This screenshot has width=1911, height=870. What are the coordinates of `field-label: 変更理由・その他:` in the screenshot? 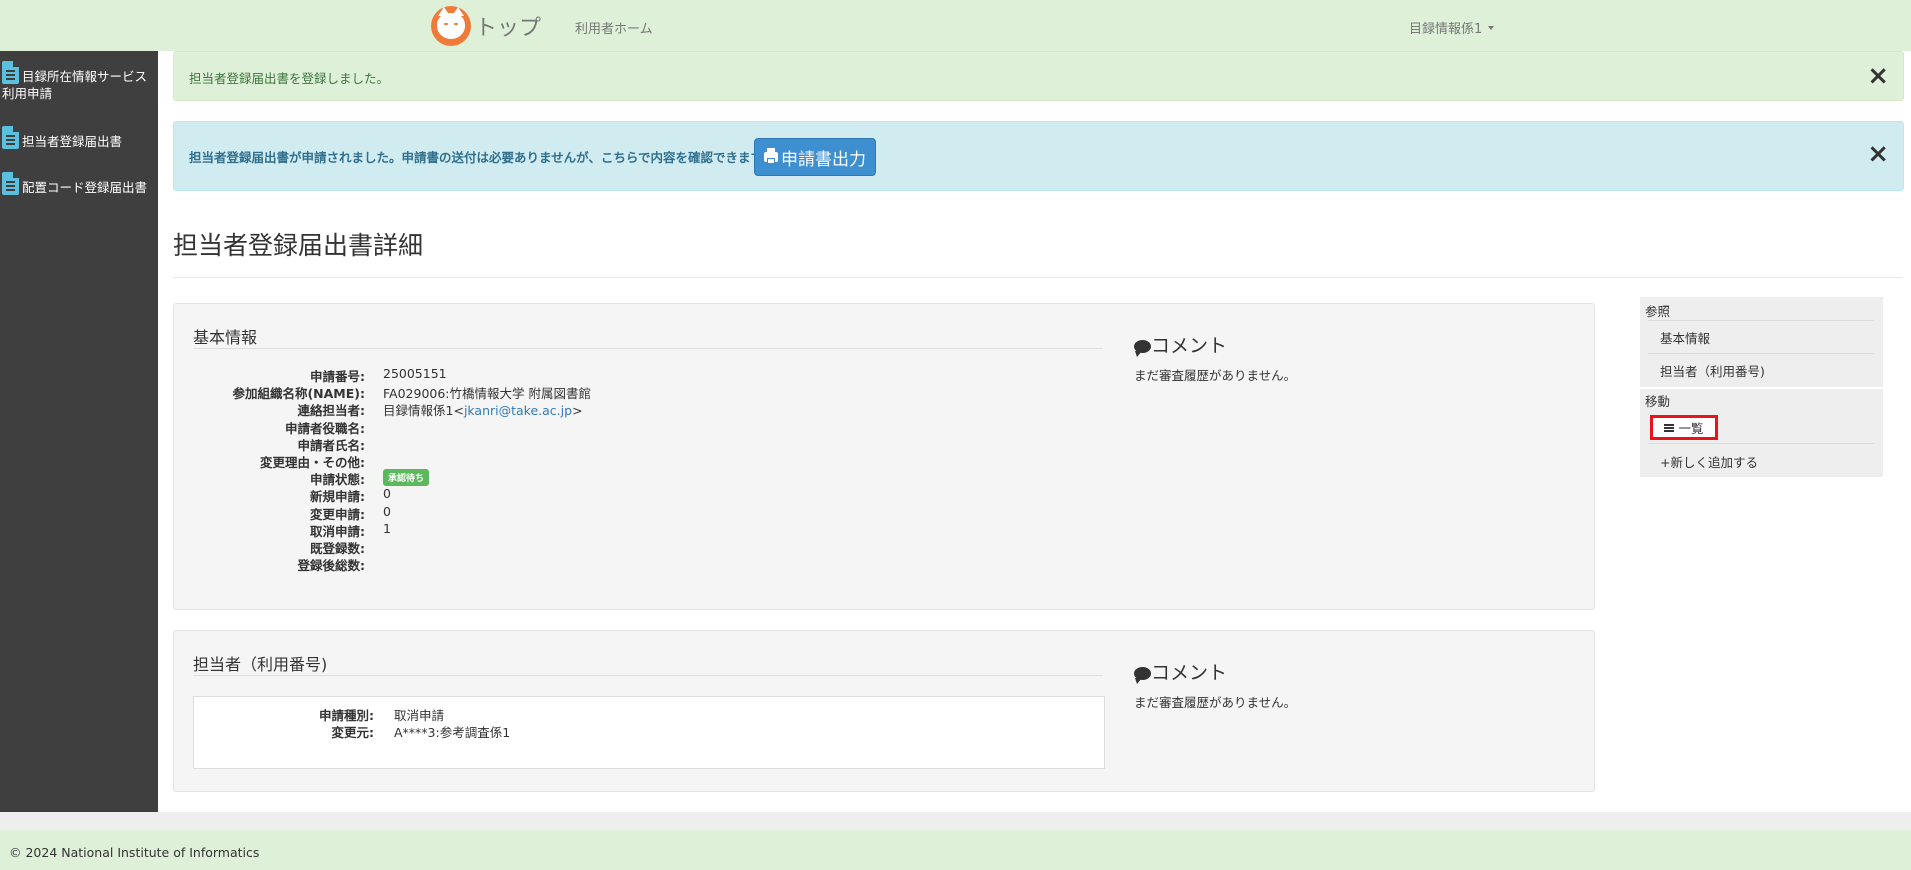 It's located at (312, 462).